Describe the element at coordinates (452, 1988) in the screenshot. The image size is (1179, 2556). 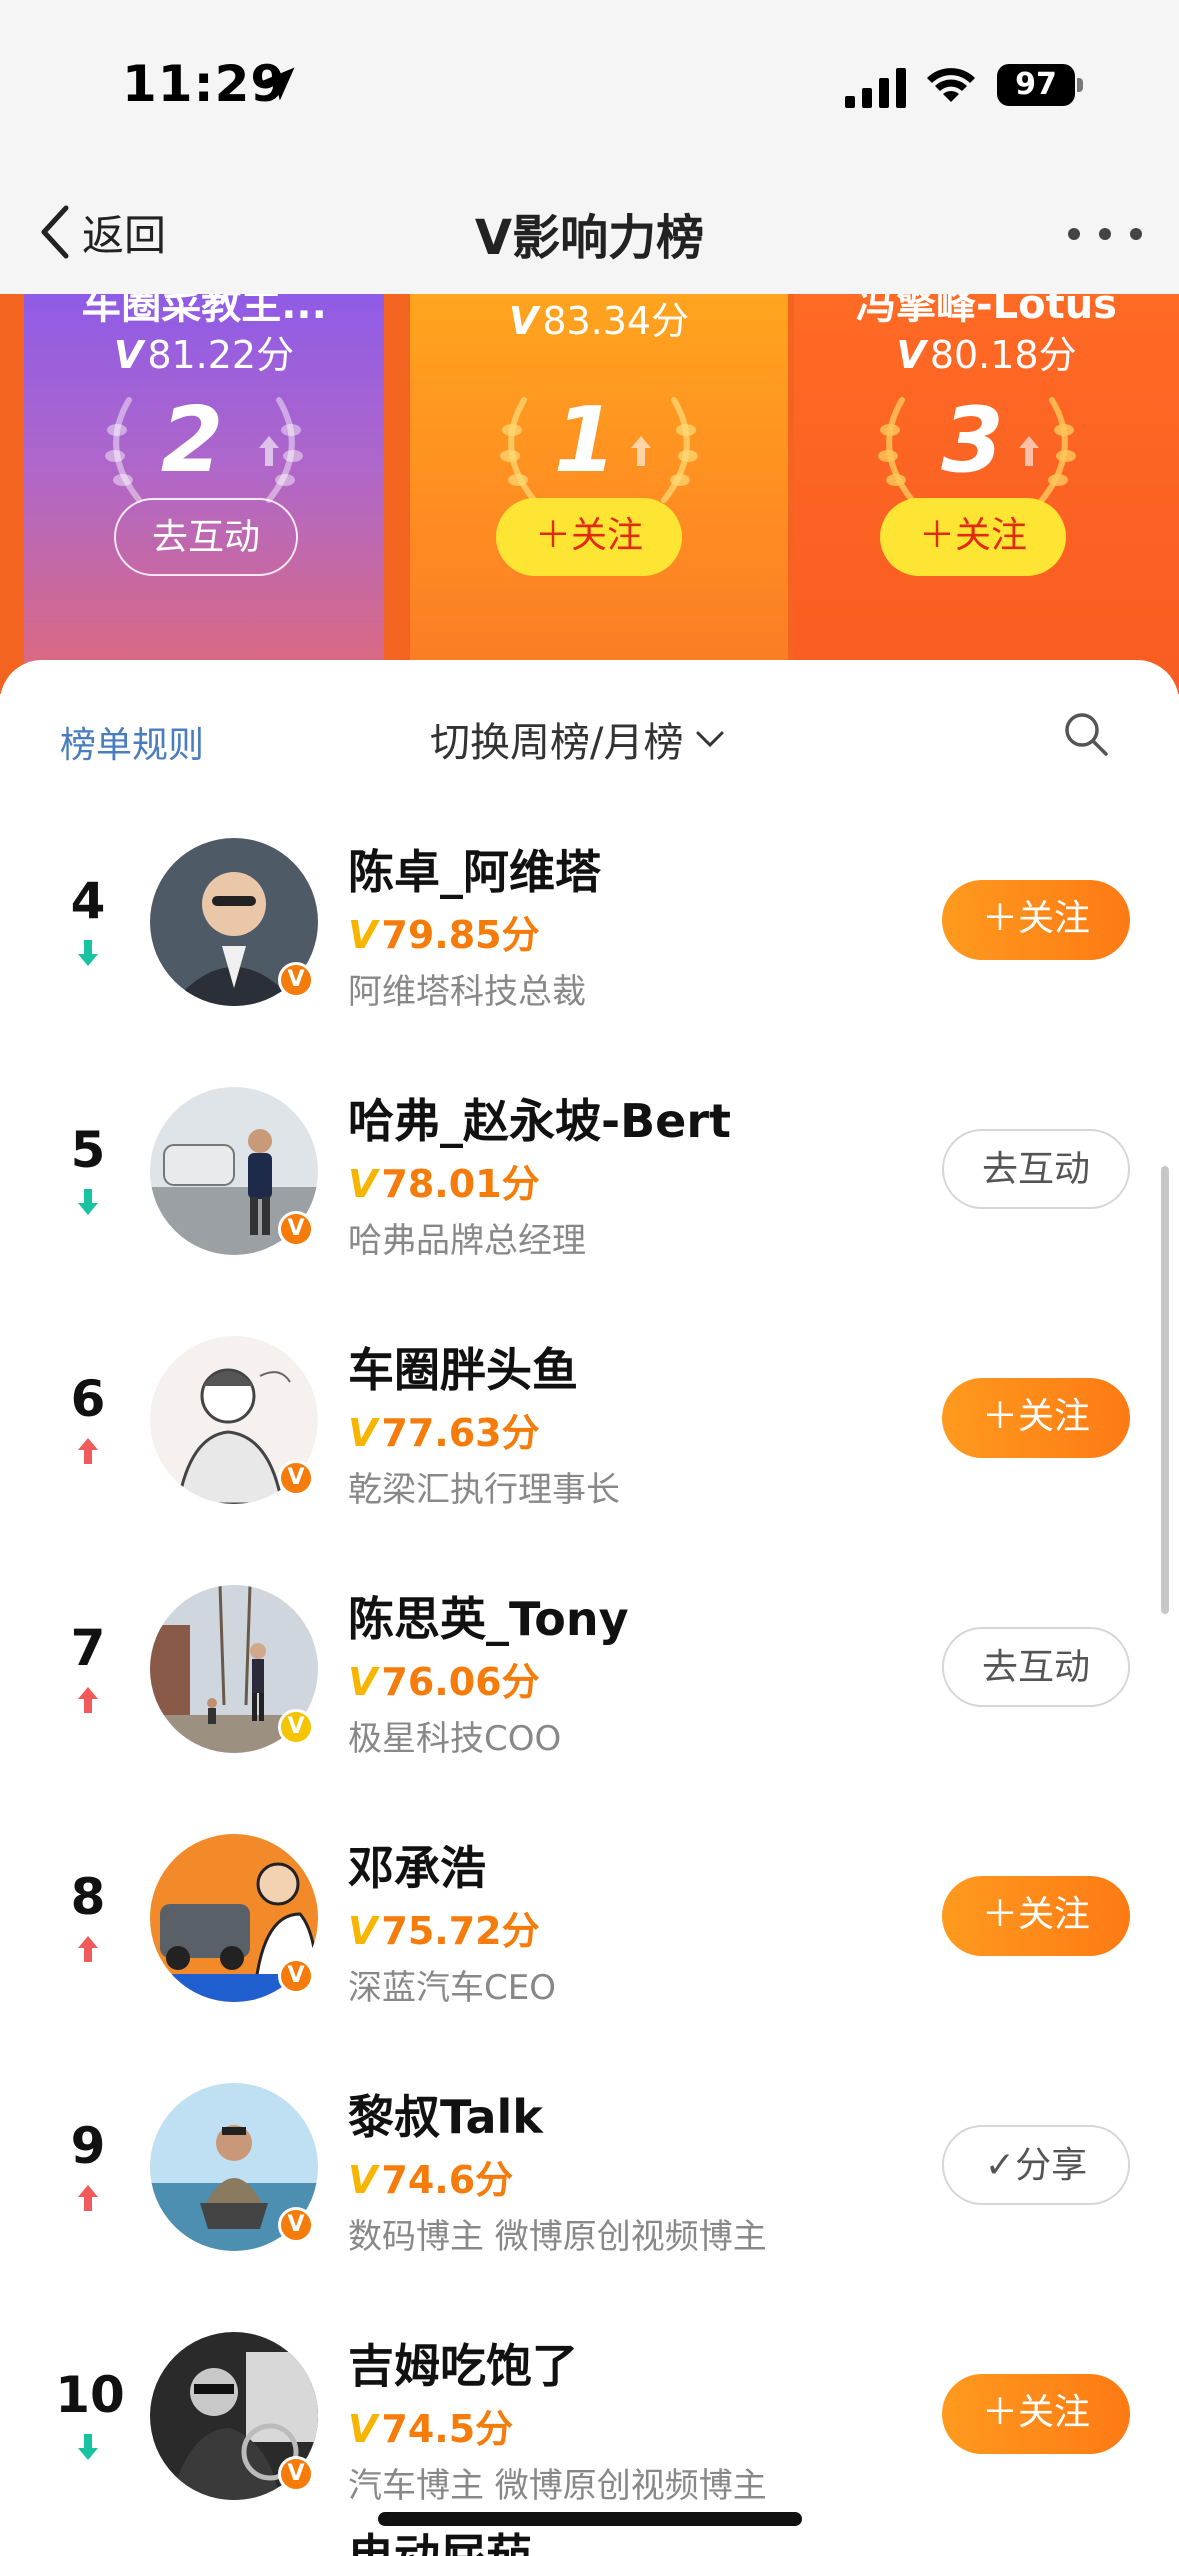
I see `user-description: 深蓝汽车CEO` at that location.